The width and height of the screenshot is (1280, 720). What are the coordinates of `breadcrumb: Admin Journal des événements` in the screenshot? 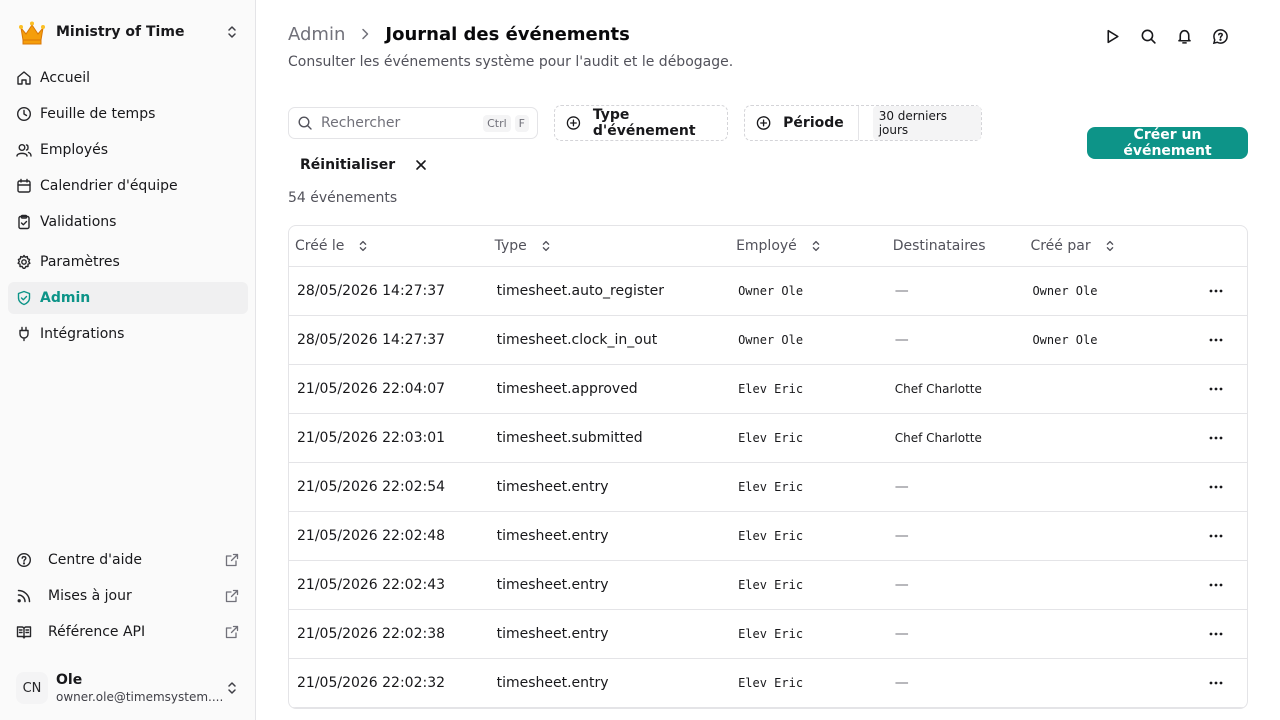 It's located at (459, 34).